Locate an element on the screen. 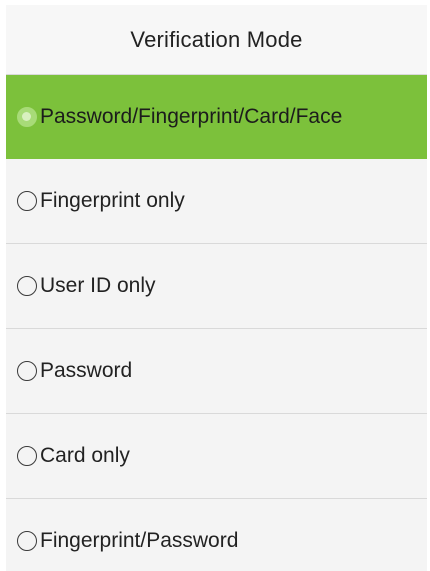  option-user-id-only: User ID only is located at coordinates (216, 286).